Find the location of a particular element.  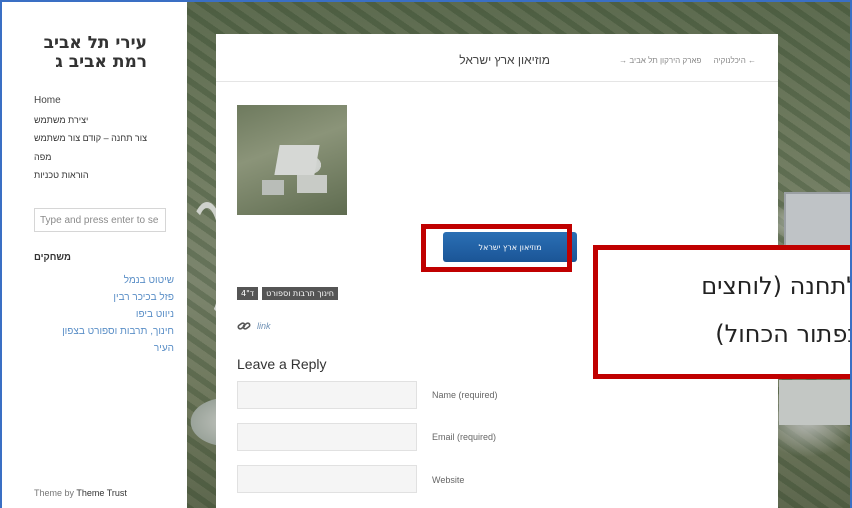

nav-item-create-station: צור תחנה – קודם צור משתמש is located at coordinates (104, 138).